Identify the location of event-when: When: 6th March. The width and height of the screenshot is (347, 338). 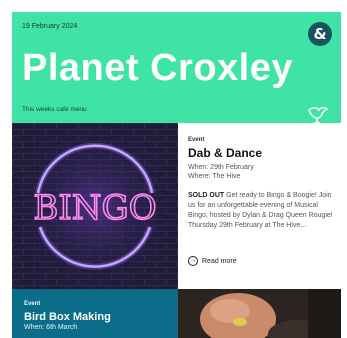
(51, 327).